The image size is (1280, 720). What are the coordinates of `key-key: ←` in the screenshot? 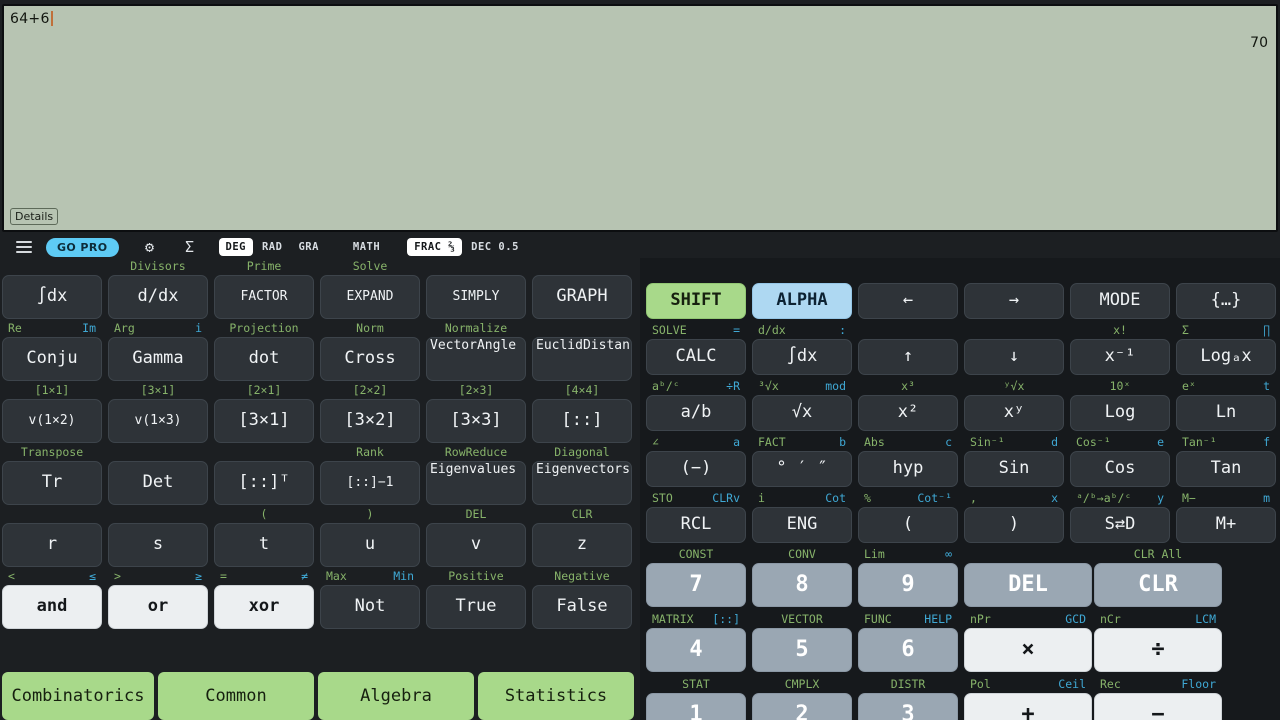 It's located at (908, 301).